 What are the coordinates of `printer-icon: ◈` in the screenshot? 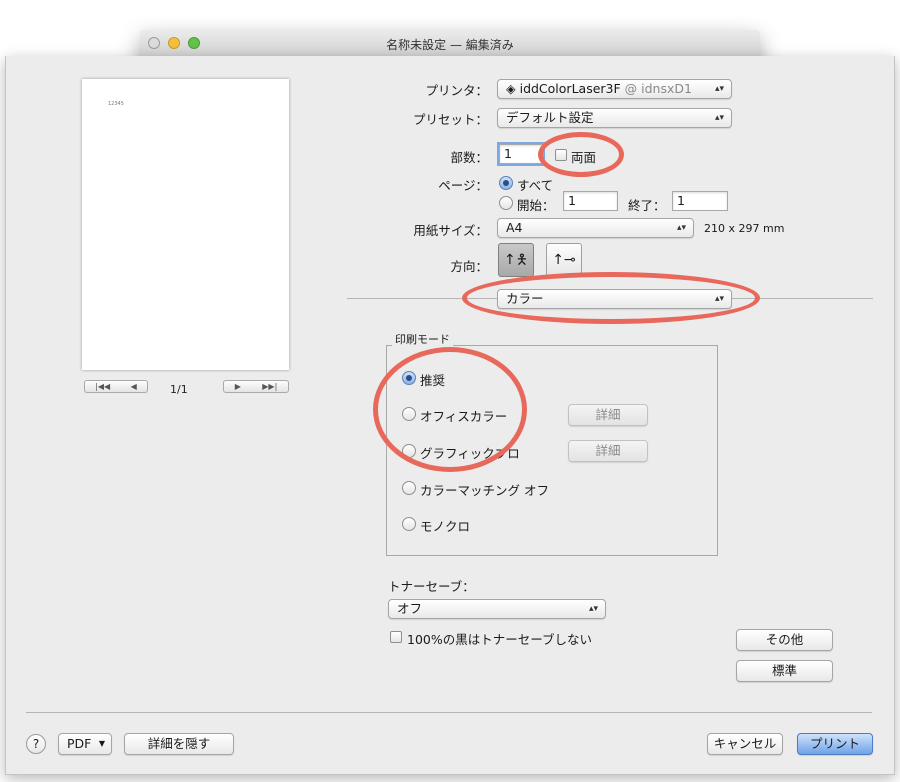 It's located at (513, 88).